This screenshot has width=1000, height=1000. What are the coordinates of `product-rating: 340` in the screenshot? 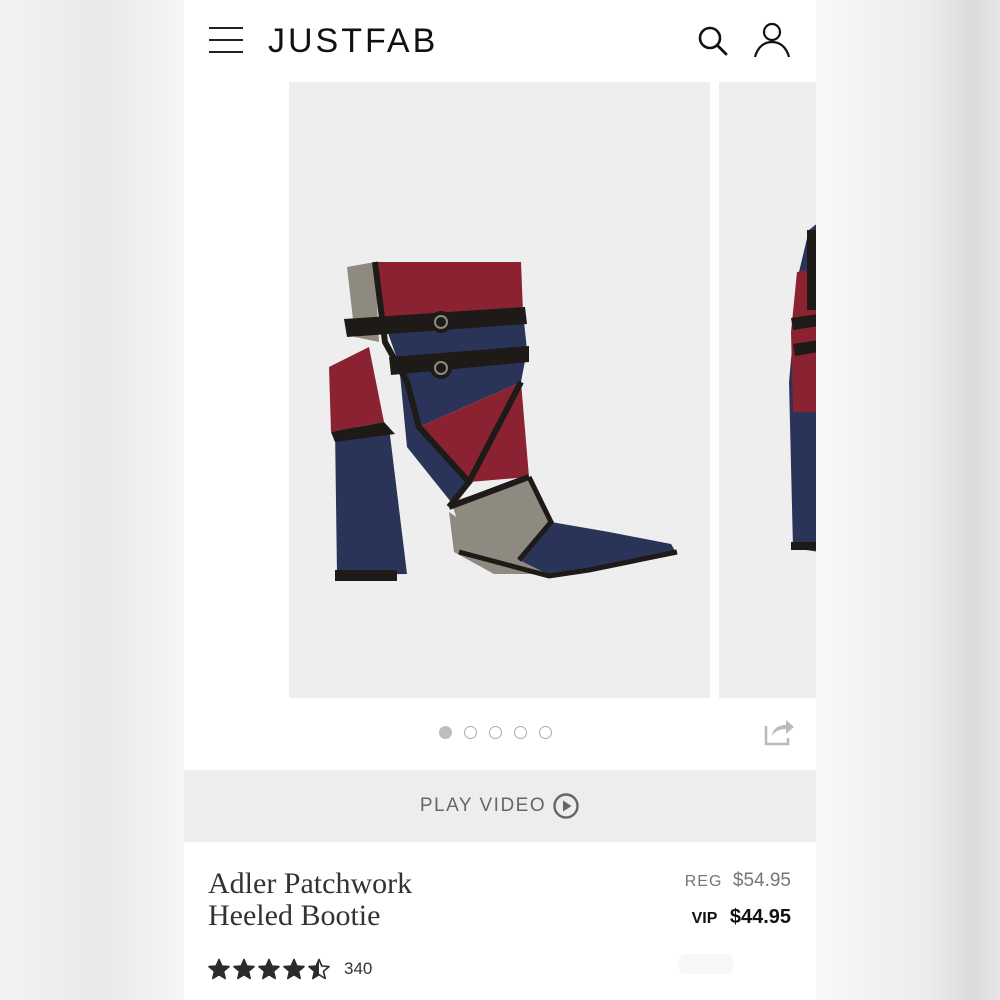 It's located at (290, 969).